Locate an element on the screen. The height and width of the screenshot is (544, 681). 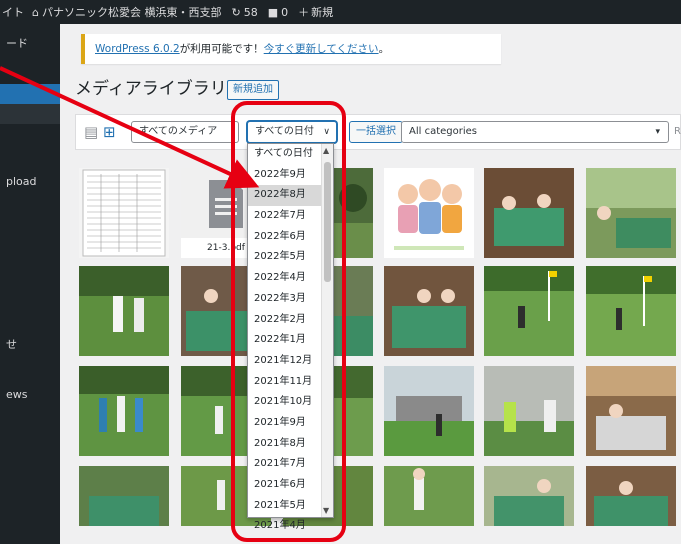
site-prefix: イト is located at coordinates (13, 12).